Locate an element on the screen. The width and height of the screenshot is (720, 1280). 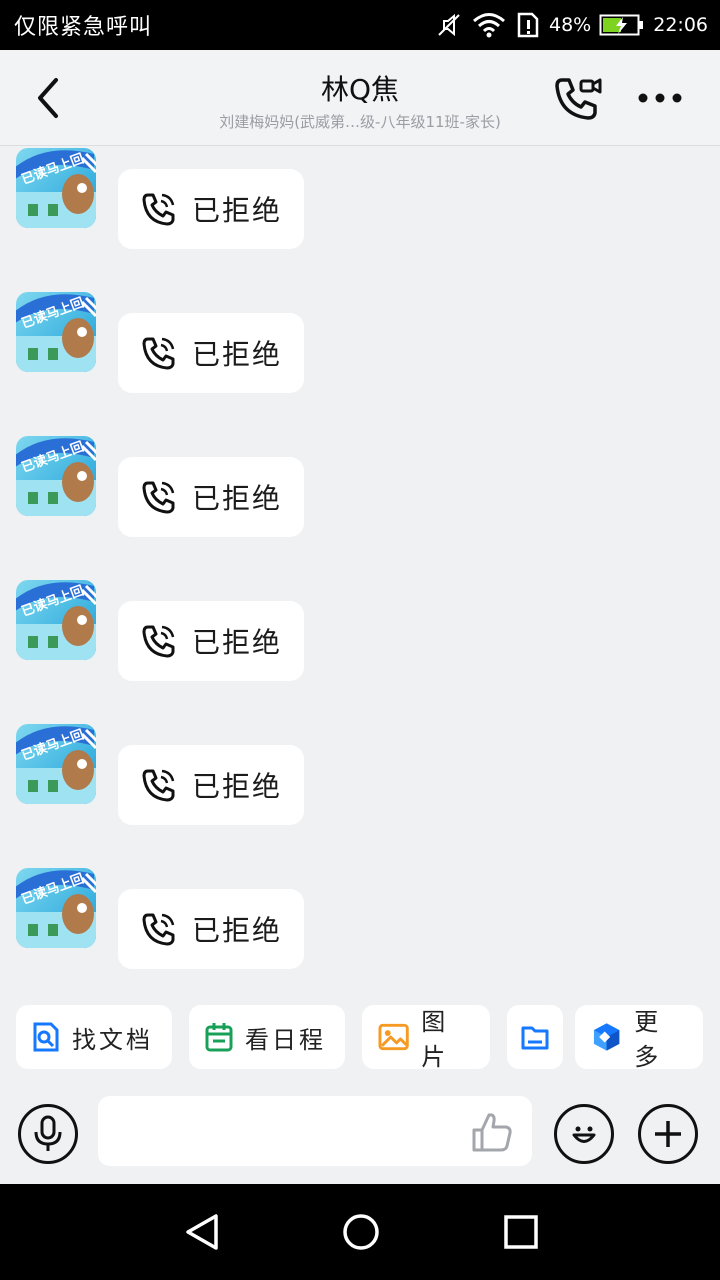
back-arrow-icon is located at coordinates (48, 98).